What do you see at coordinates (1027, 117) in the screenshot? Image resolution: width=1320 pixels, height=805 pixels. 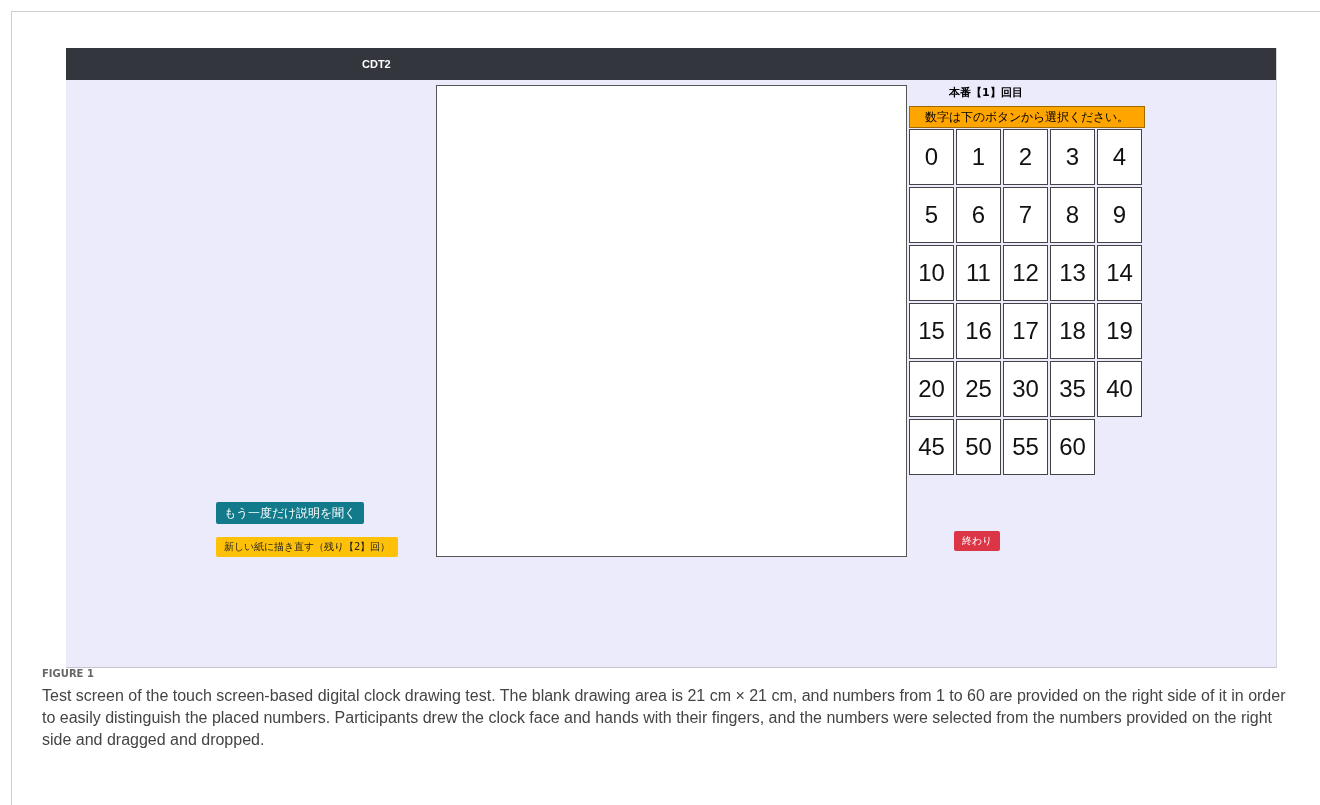 I see `instruction-banner: 数字は下のボタンから選択ください。` at bounding box center [1027, 117].